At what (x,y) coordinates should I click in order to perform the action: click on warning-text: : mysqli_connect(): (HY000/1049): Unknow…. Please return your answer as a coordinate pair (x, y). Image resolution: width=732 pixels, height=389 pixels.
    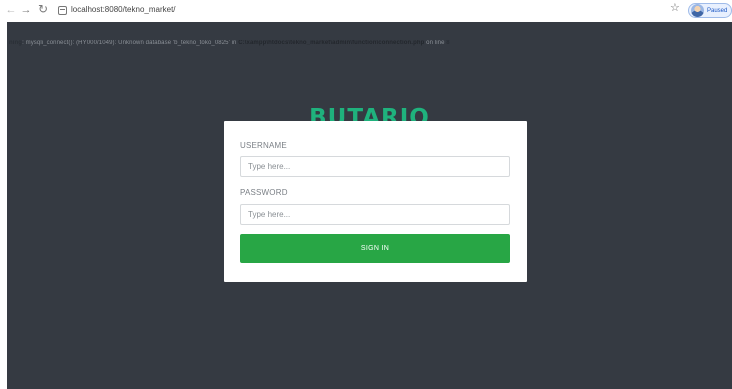
    Looking at the image, I should click on (130, 43).